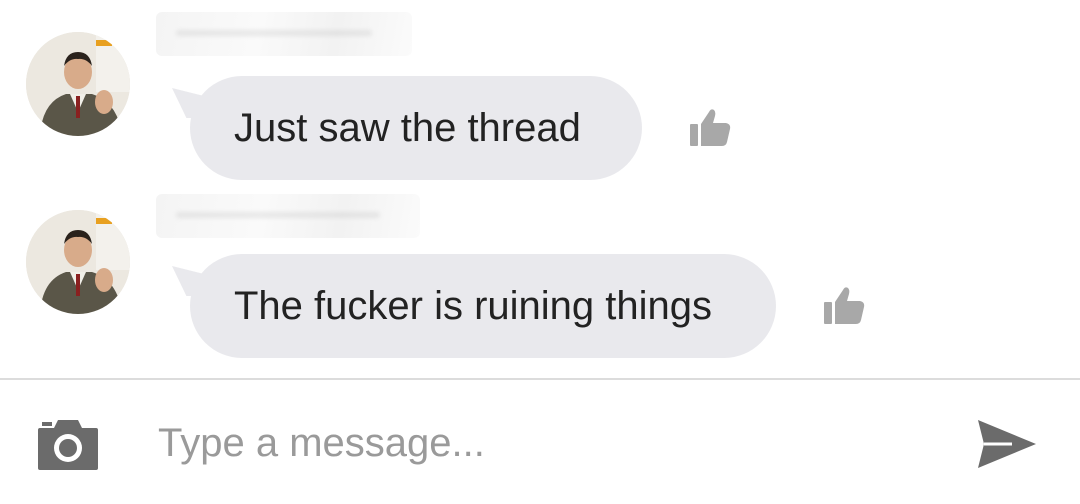  Describe the element at coordinates (68, 444) in the screenshot. I see `camera-icon` at that location.